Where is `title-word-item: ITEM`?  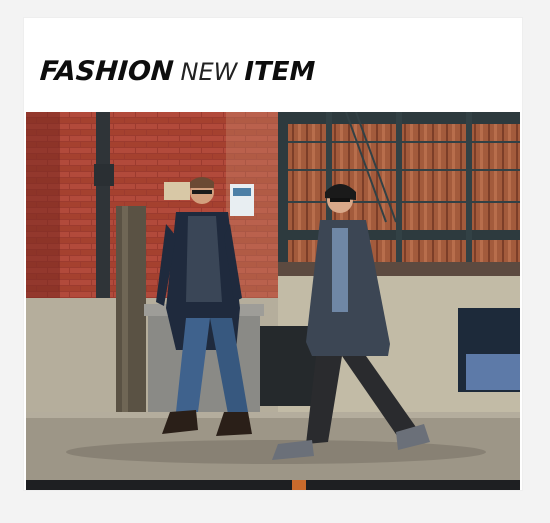
title-word-item: ITEM is located at coordinates (280, 72).